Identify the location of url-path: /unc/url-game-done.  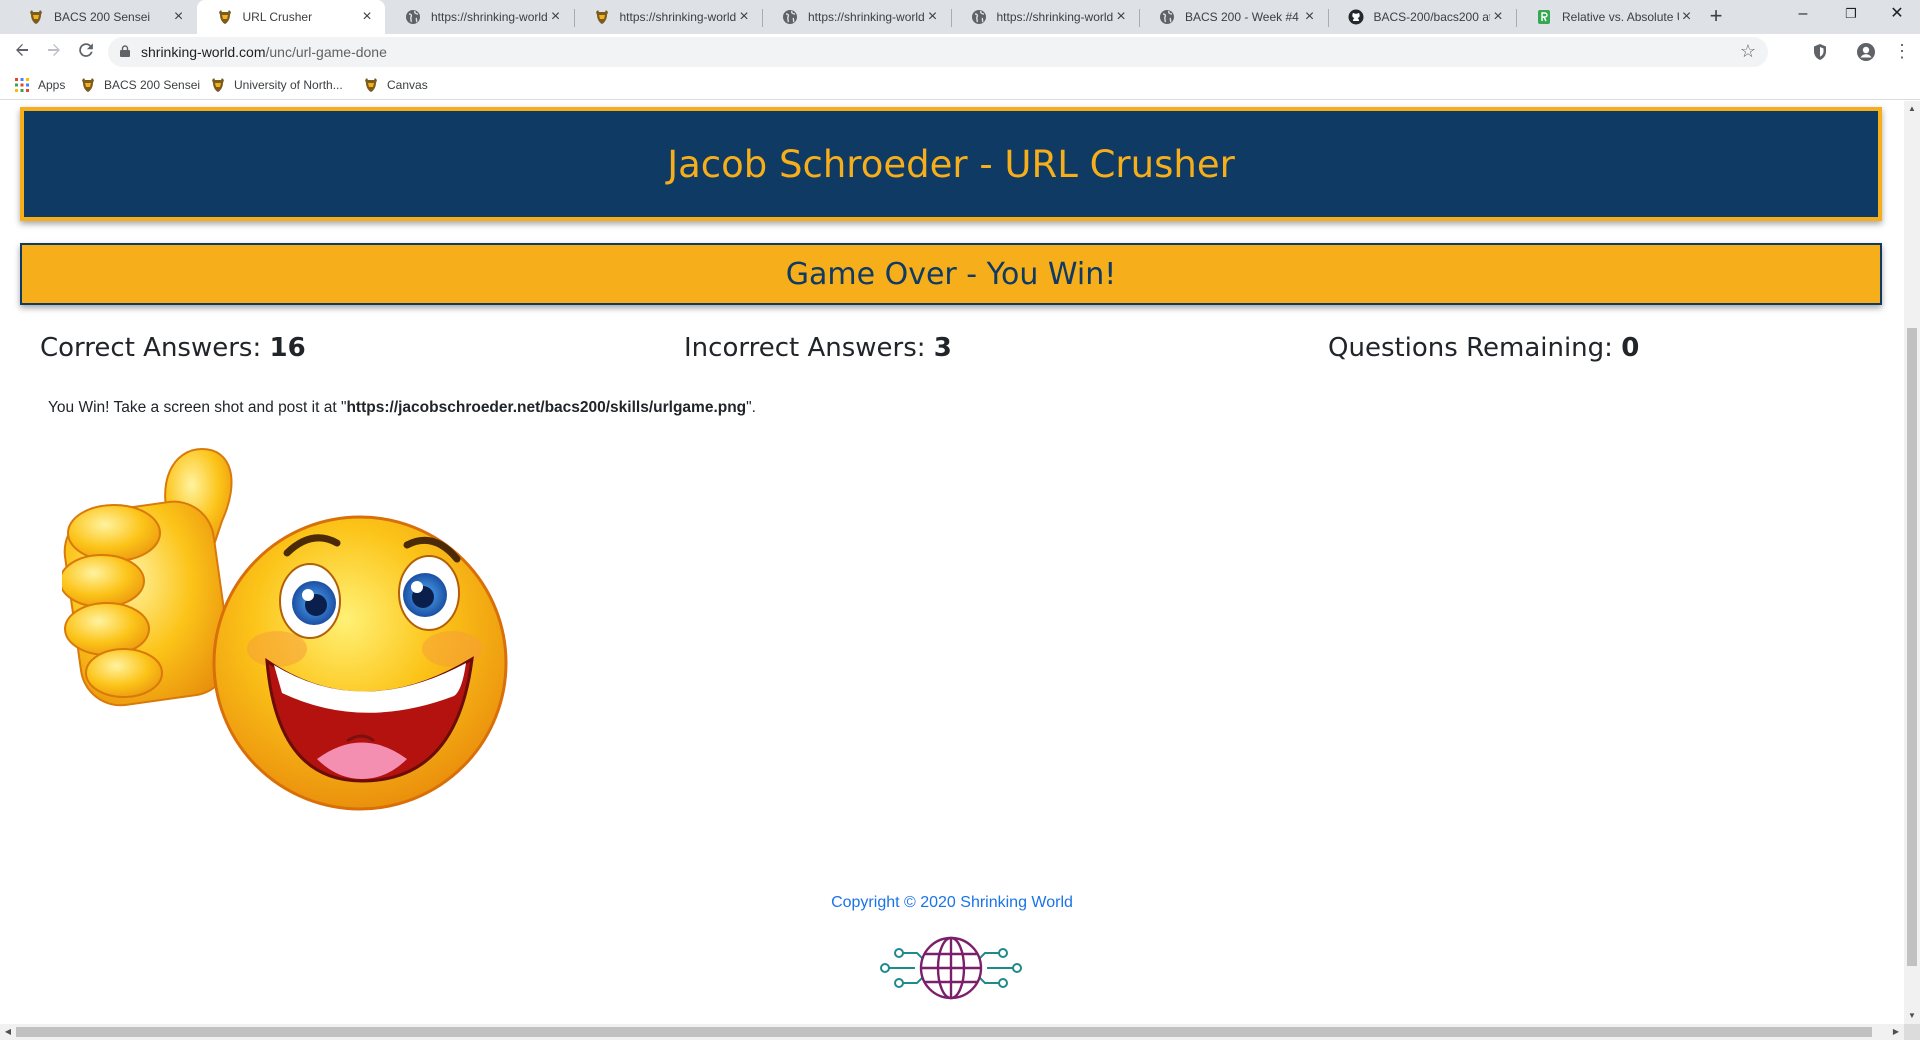
(326, 52).